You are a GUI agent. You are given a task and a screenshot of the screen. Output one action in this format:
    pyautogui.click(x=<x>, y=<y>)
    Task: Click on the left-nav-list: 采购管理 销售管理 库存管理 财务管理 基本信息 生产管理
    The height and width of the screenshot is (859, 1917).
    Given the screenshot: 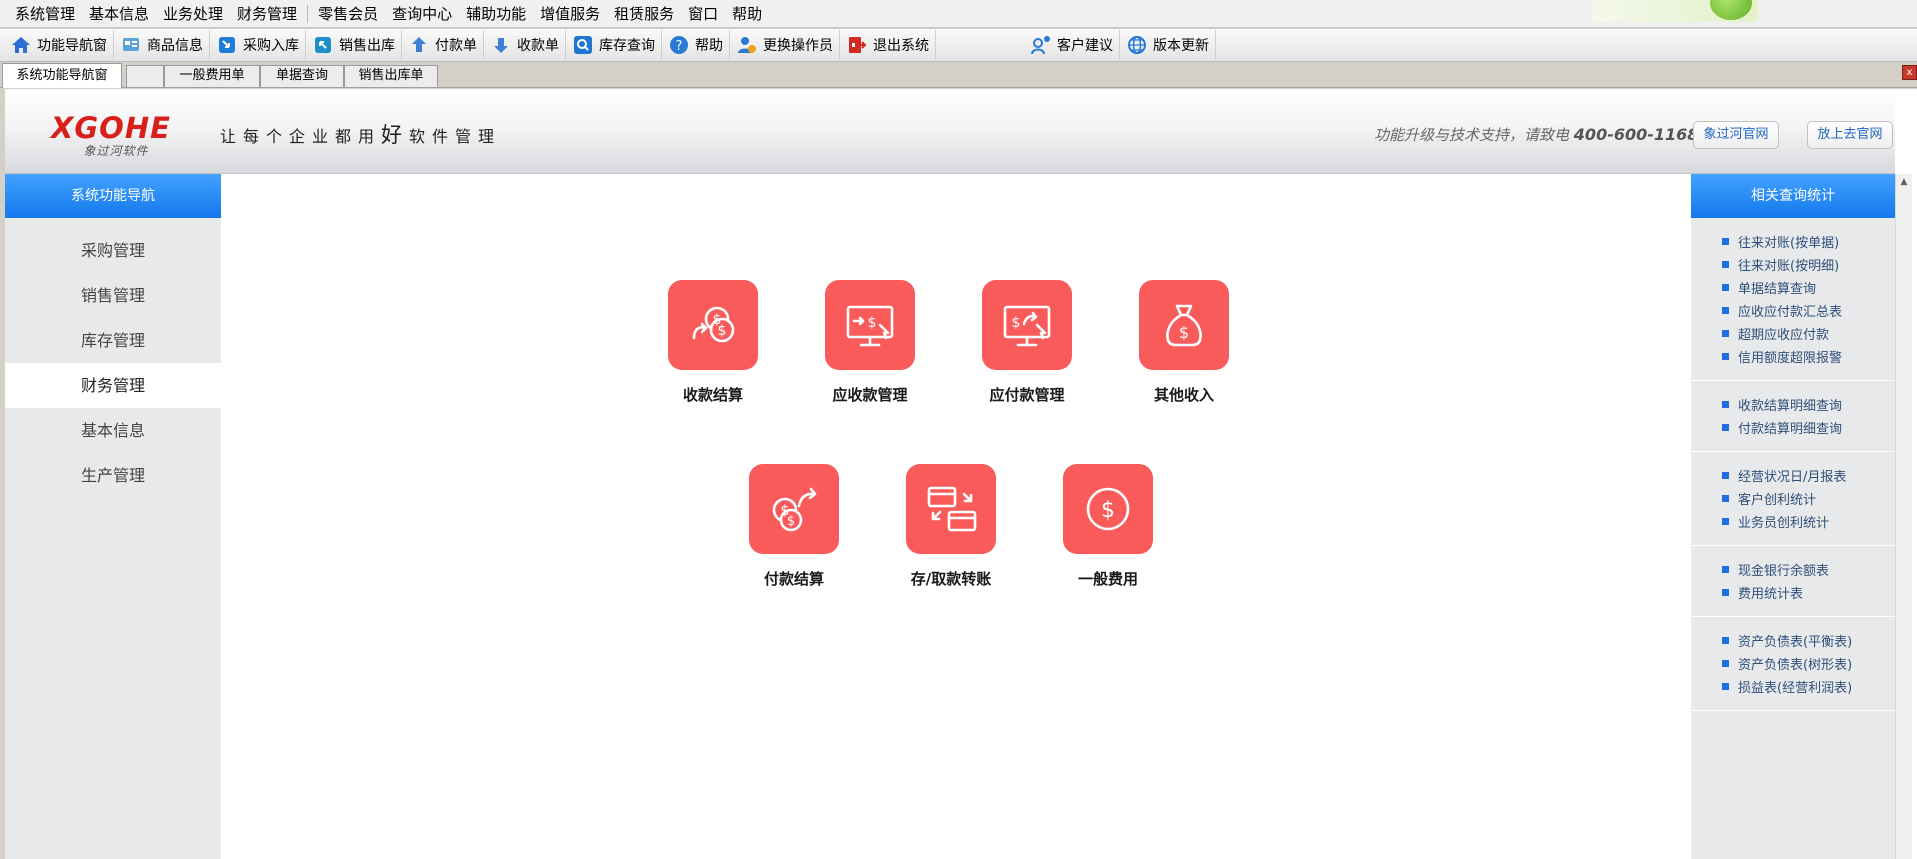 What is the action you would take?
    pyautogui.click(x=113, y=363)
    